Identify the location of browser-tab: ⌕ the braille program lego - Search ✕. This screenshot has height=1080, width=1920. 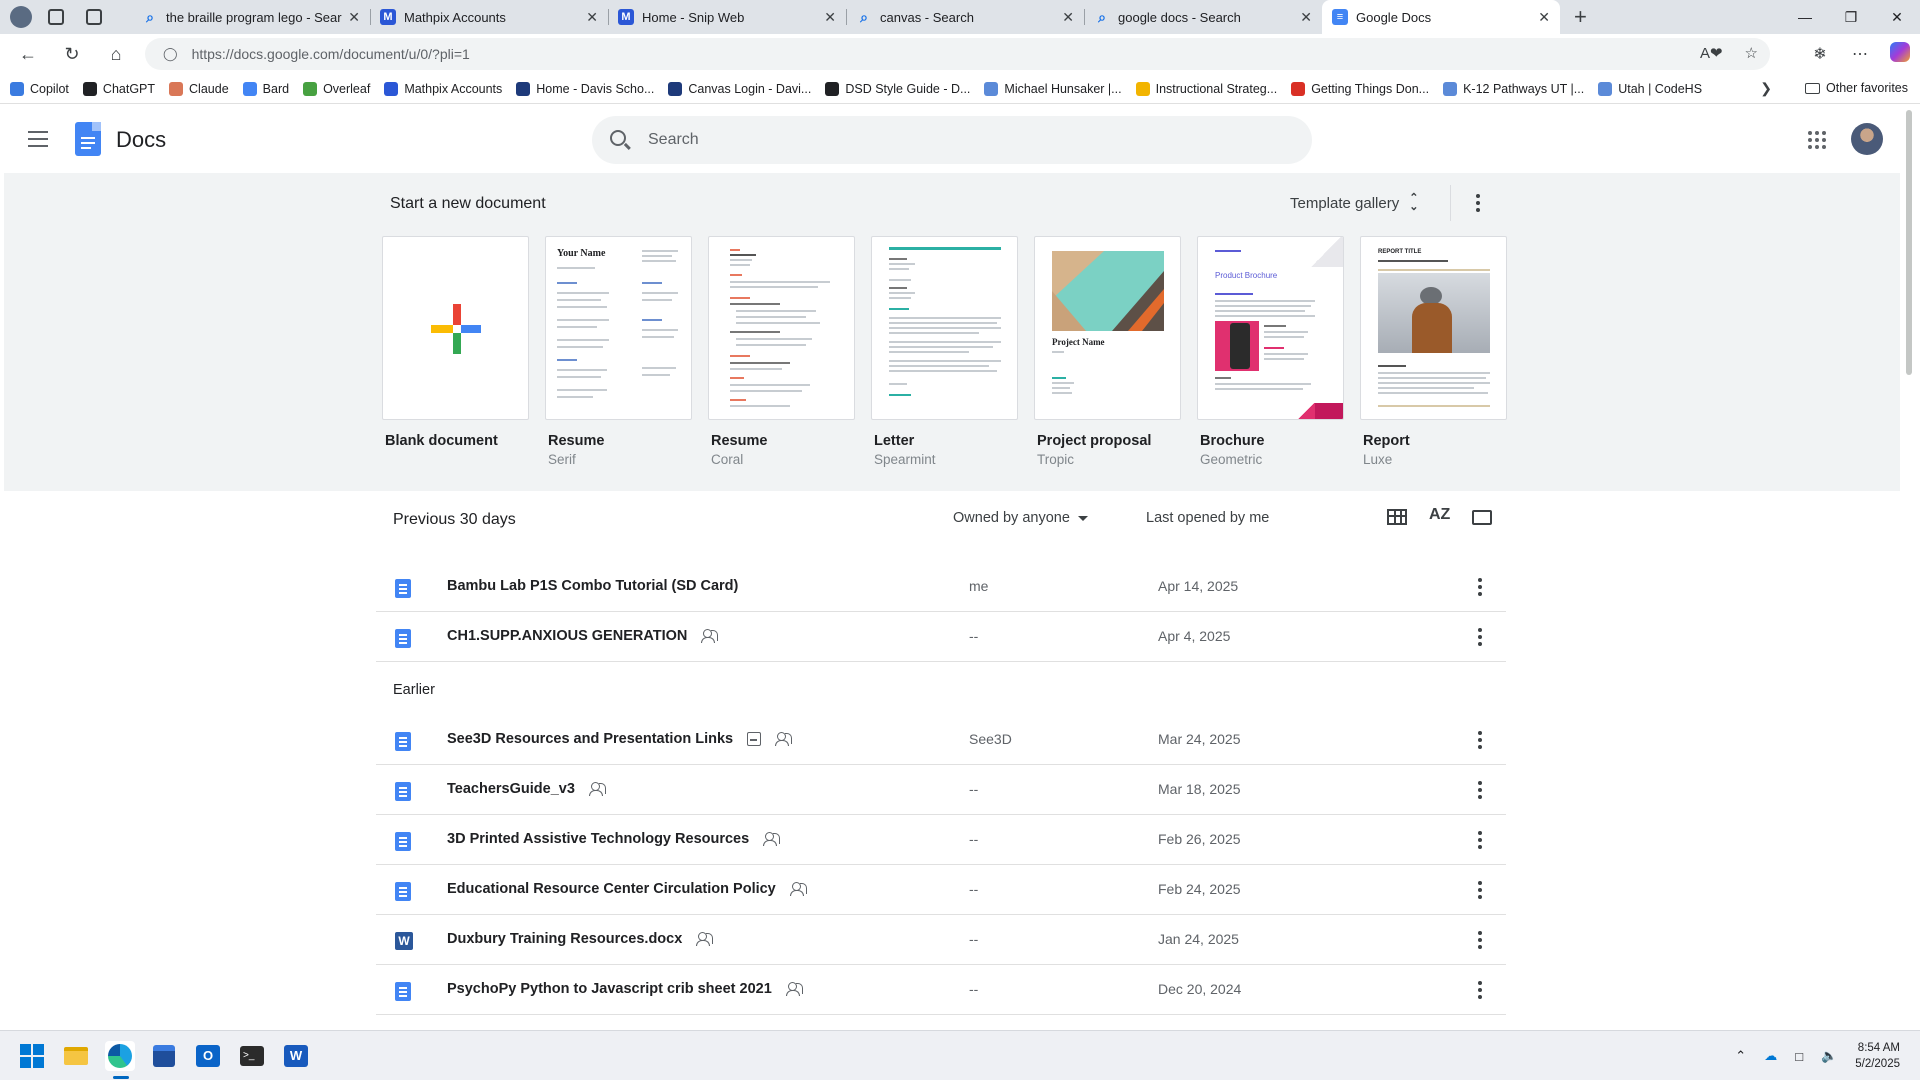
(251, 17).